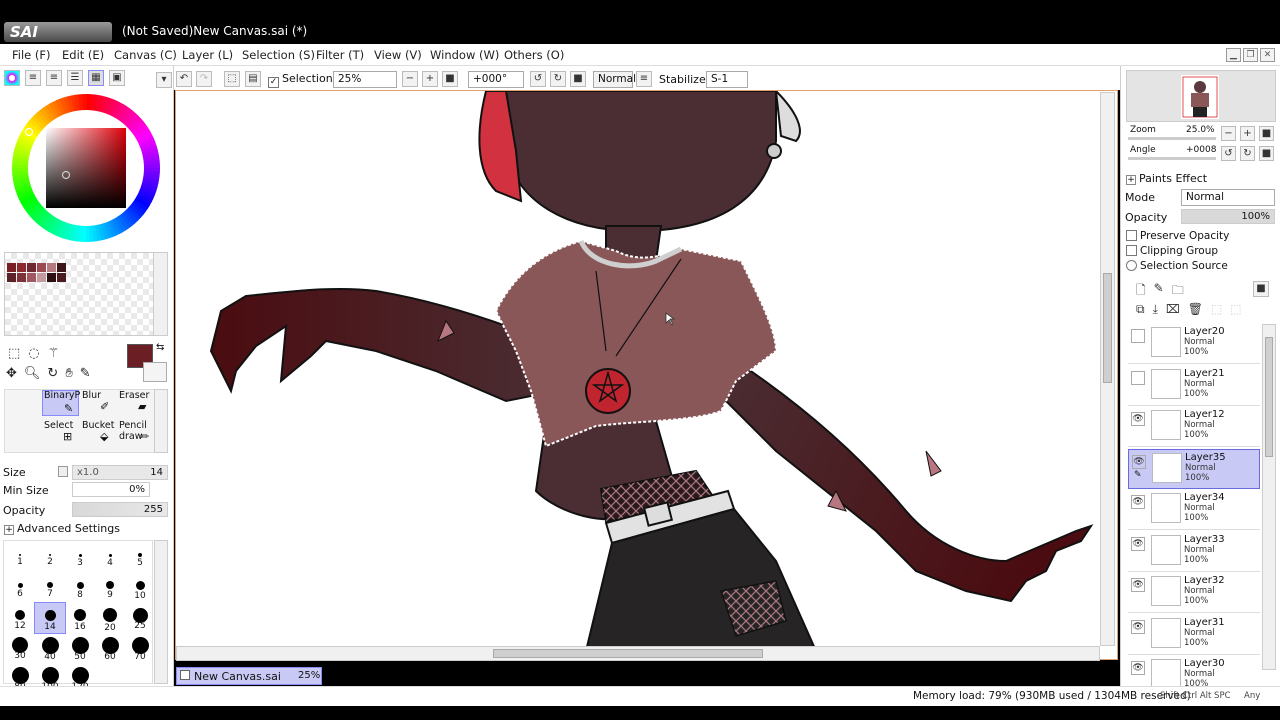  Describe the element at coordinates (1267, 55) in the screenshot. I see `close-icon: ✕` at that location.